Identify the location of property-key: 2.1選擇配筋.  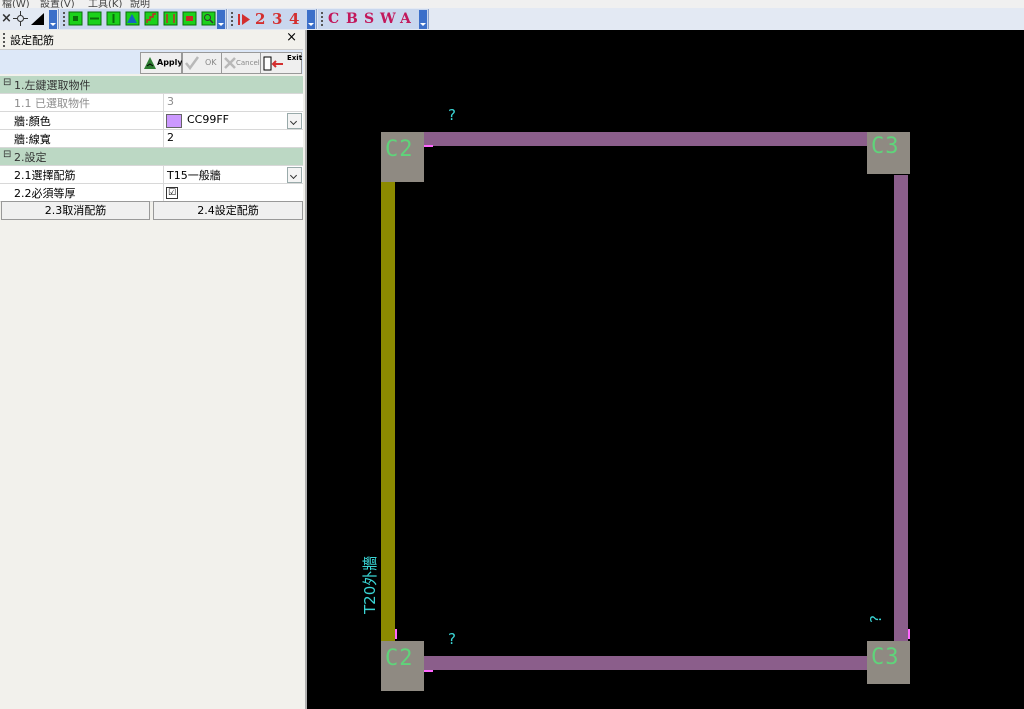
(45, 175).